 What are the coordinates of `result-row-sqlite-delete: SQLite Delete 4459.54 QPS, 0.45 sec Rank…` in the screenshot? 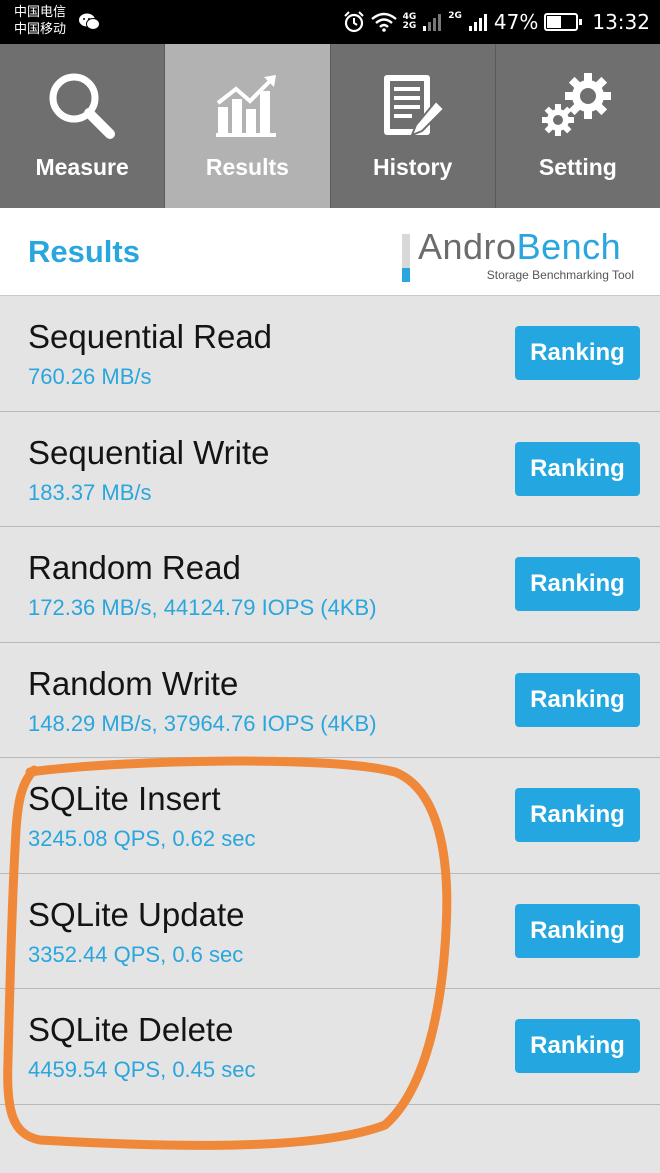 It's located at (330, 1047).